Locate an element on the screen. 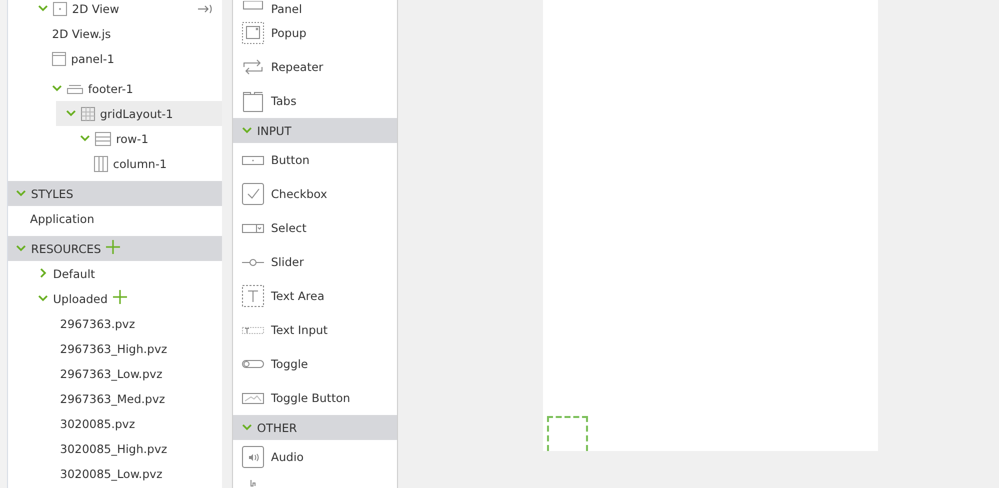 This screenshot has height=488, width=999. section-title: STYLES is located at coordinates (52, 193).